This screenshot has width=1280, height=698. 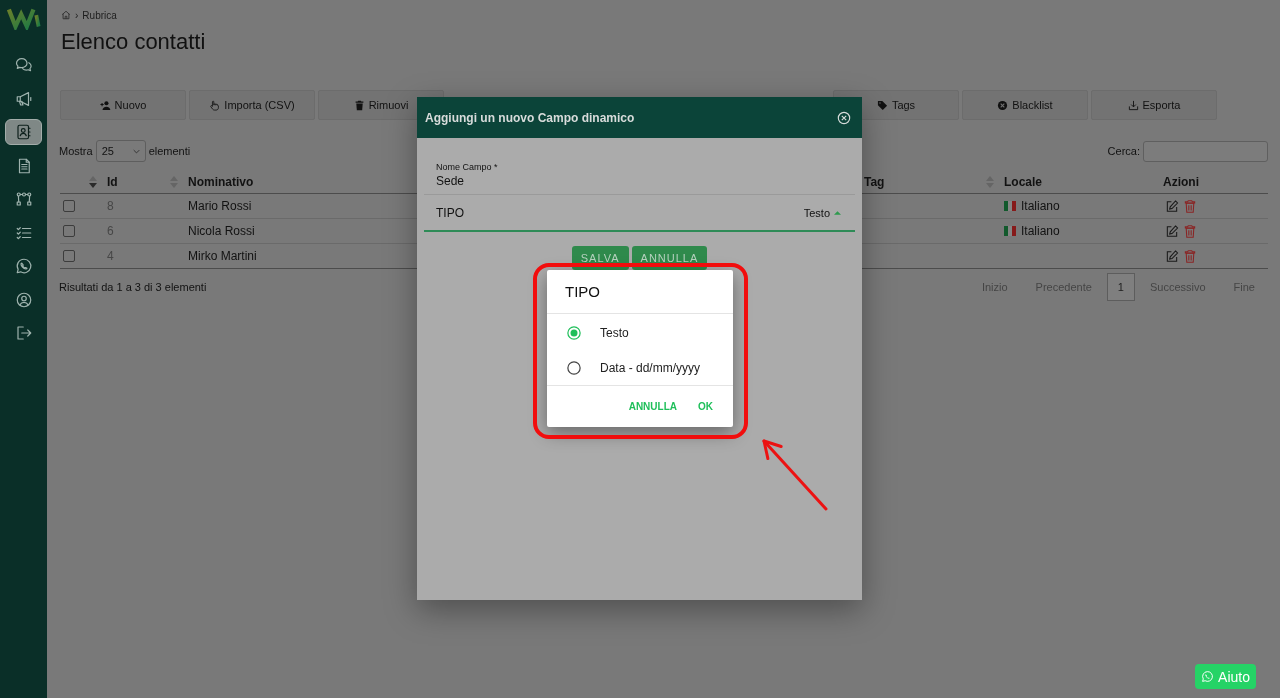 What do you see at coordinates (1205, 151) in the screenshot?
I see `search-field` at bounding box center [1205, 151].